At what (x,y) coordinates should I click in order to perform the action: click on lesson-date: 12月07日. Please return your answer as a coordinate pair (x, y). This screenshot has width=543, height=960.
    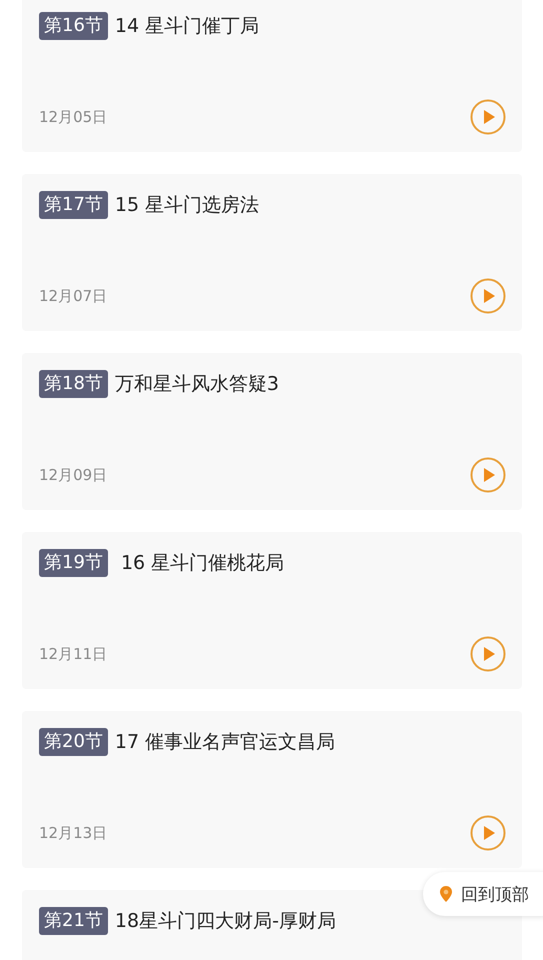
    Looking at the image, I should click on (73, 296).